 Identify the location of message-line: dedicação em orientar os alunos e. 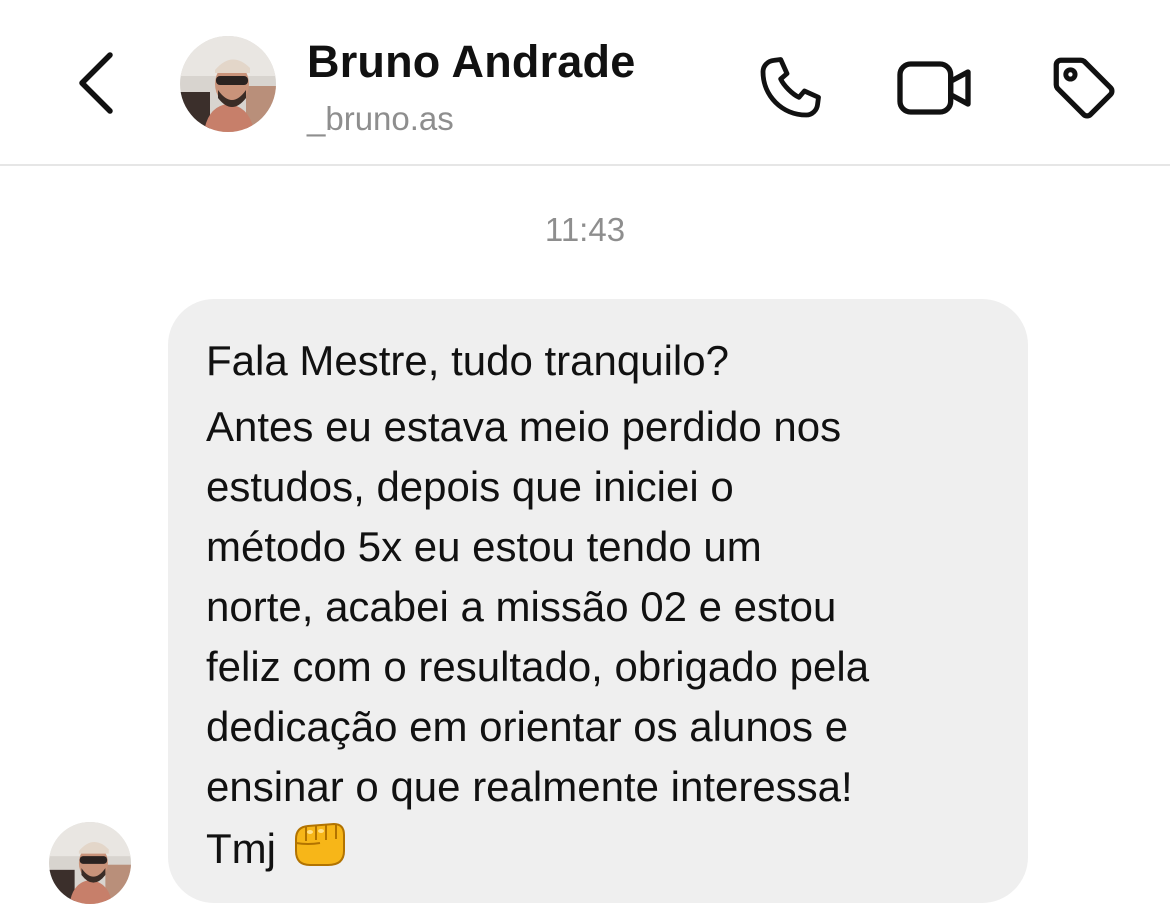
(527, 726).